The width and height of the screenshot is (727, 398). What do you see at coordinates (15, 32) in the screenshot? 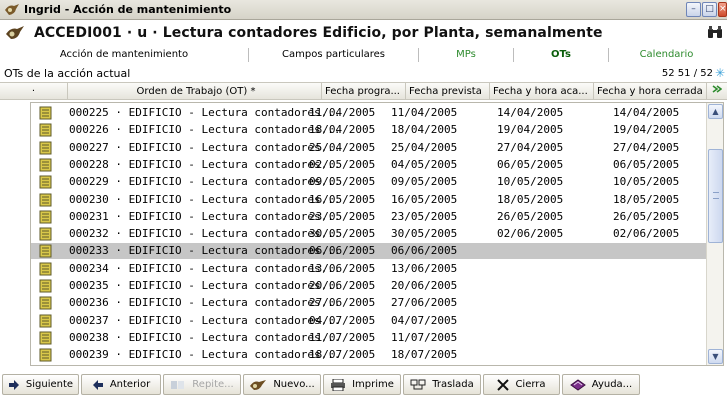
I see `maintenance-action-icon` at bounding box center [15, 32].